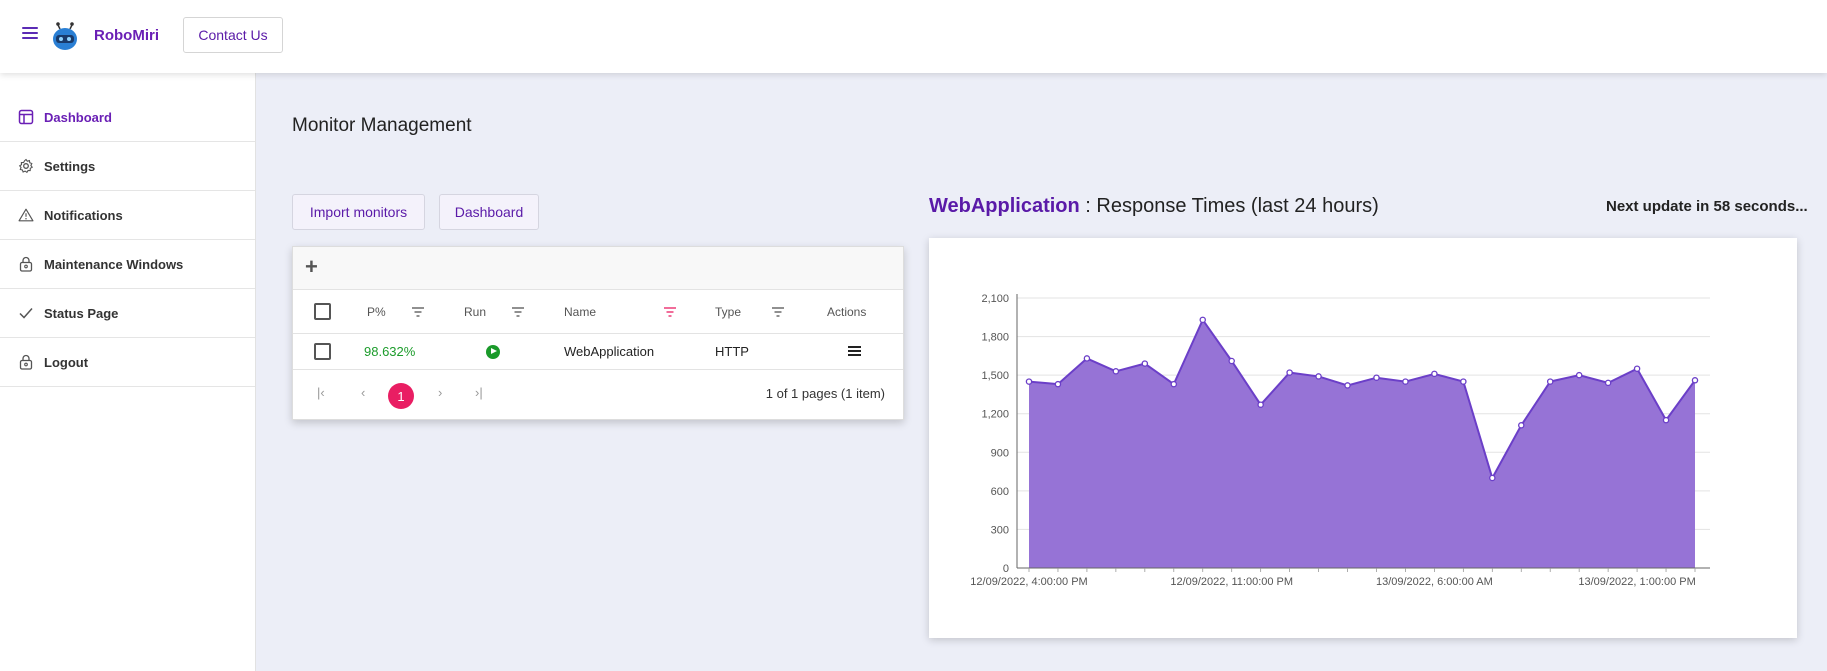 Image resolution: width=1827 pixels, height=671 pixels. I want to click on next-page-icon: ›, so click(440, 392).